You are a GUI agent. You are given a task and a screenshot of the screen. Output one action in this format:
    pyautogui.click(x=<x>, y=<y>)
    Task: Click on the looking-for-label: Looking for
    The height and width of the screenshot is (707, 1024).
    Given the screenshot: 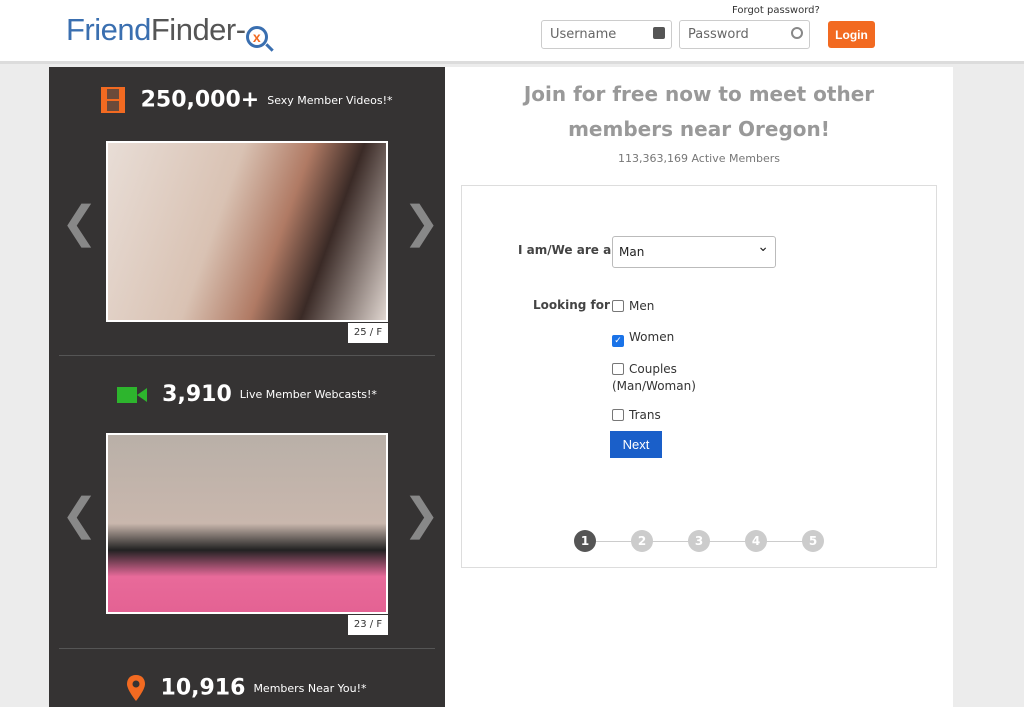 What is the action you would take?
    pyautogui.click(x=571, y=305)
    